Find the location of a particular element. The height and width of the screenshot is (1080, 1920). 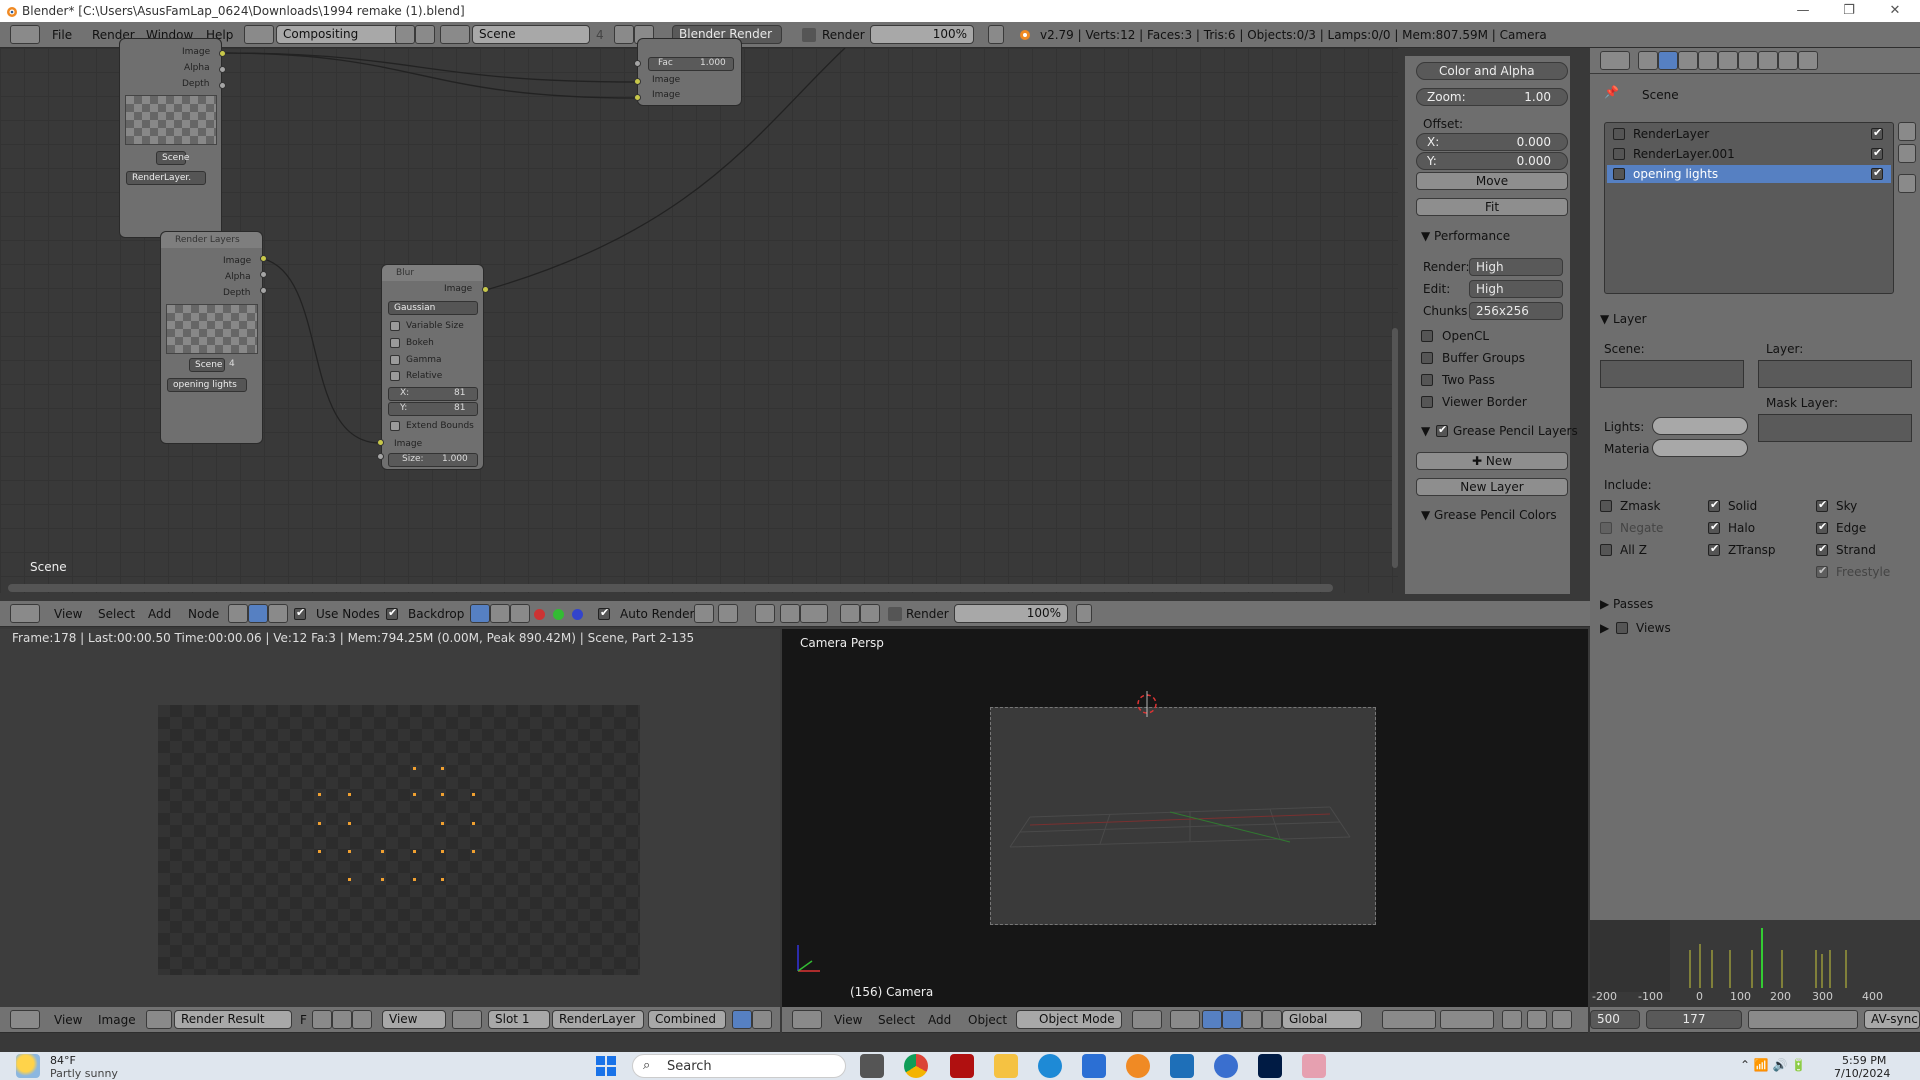

two-pass-checkbox is located at coordinates (1427, 380).